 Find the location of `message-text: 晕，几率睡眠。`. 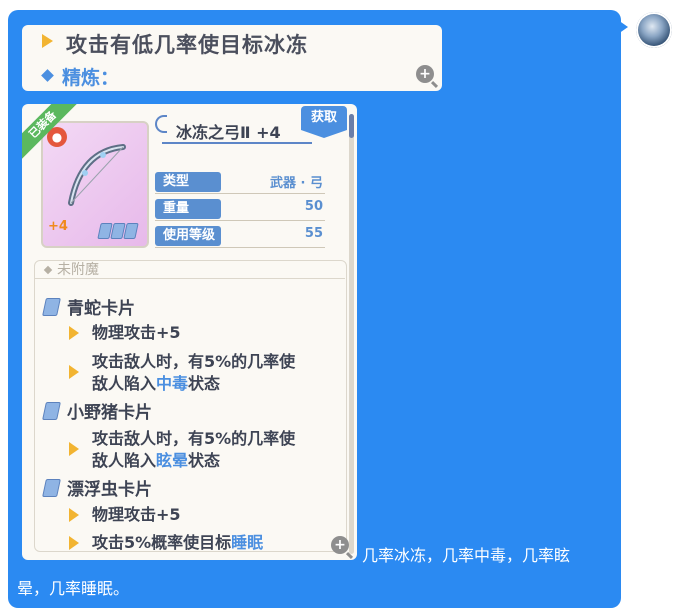

message-text: 晕，几率睡眠。 is located at coordinates (73, 588).